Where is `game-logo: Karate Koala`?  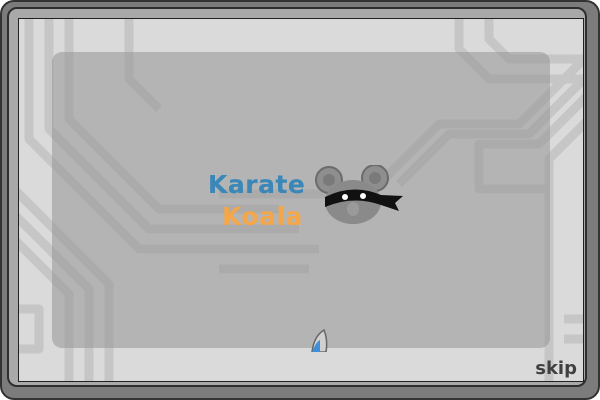
game-logo: Karate Koala is located at coordinates (305, 211).